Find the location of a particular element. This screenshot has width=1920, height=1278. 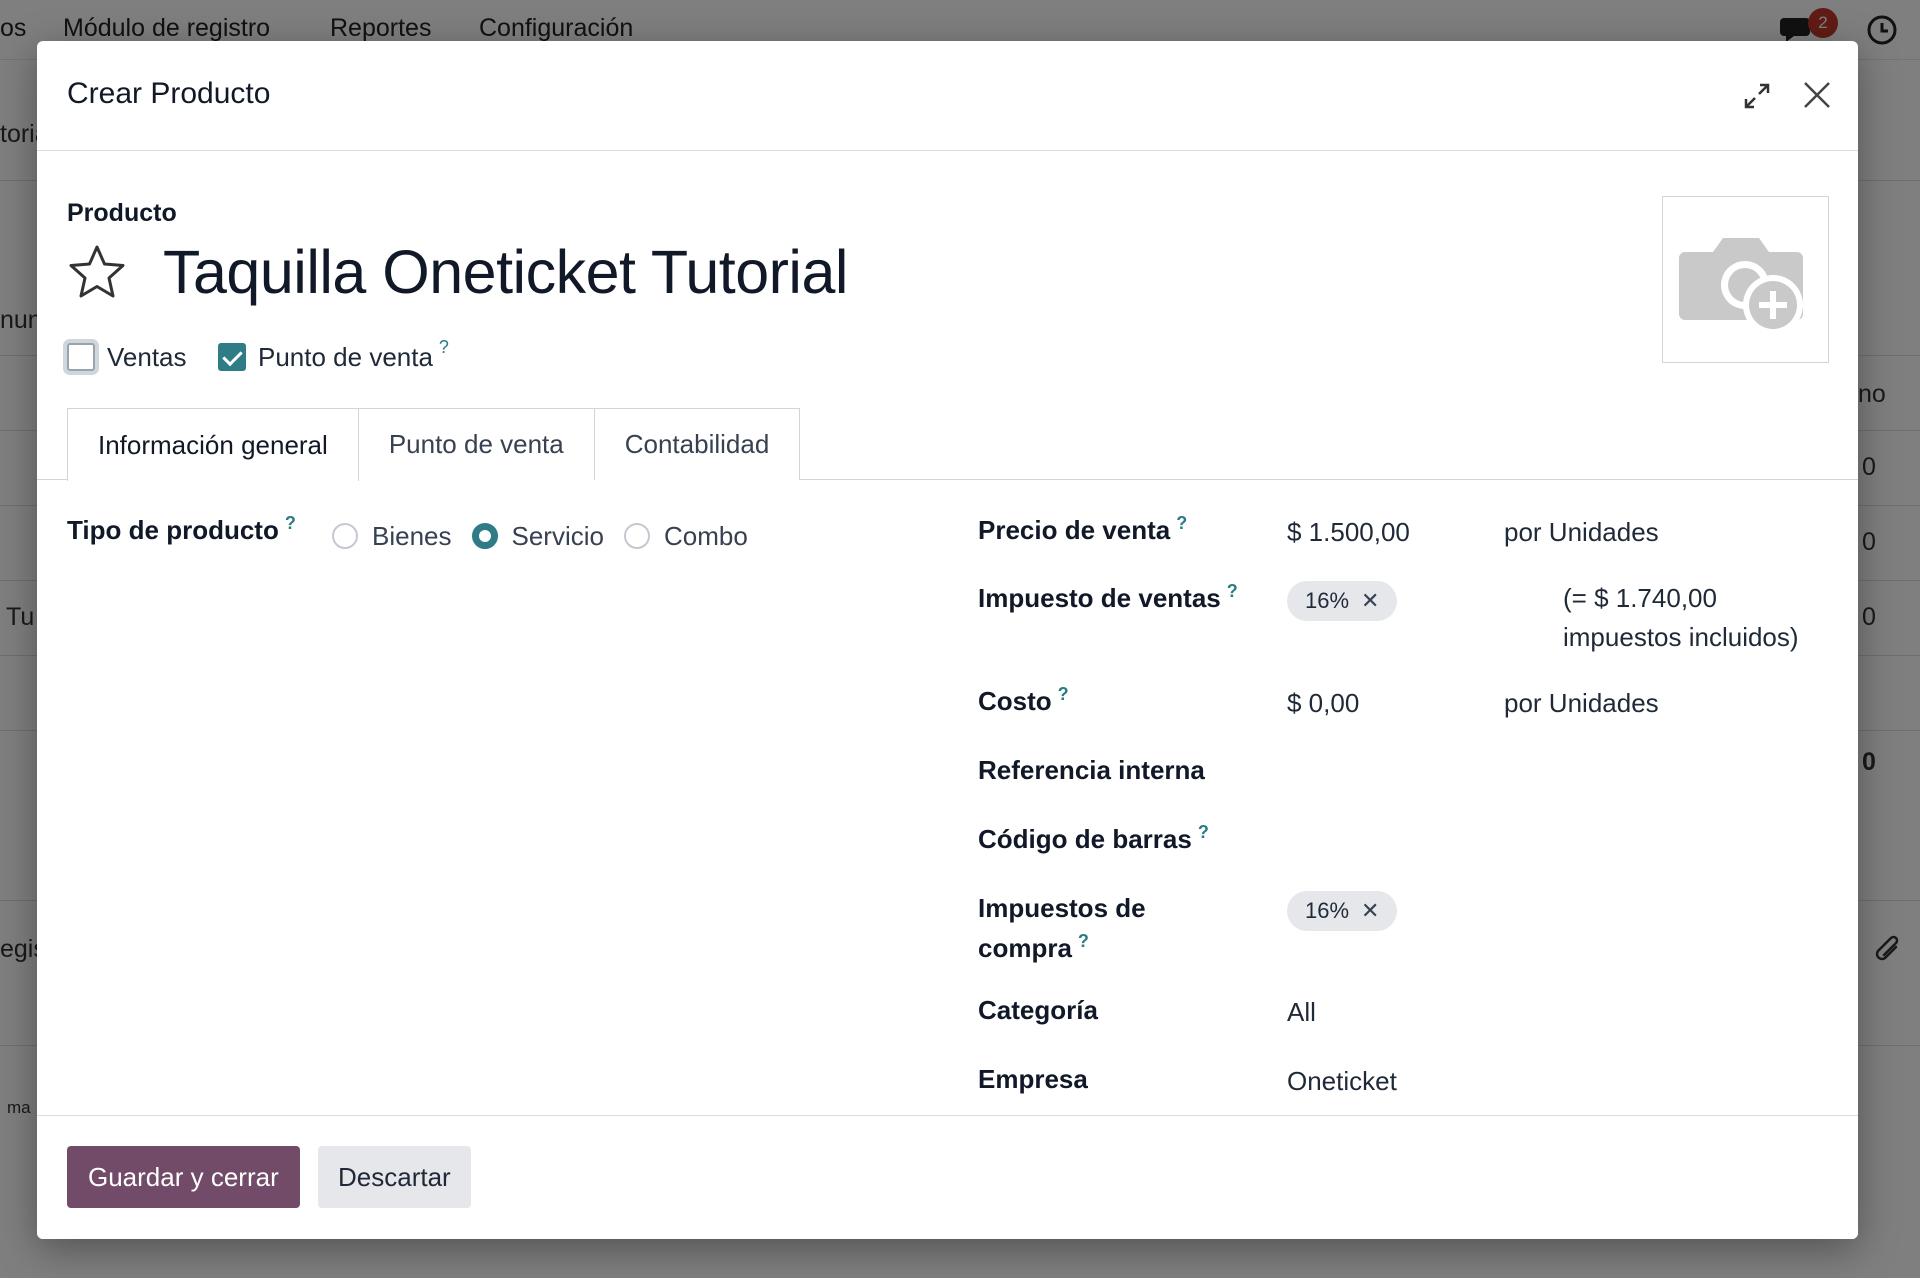

sale-price-input: $ 1.500,00 is located at coordinates (1348, 532).